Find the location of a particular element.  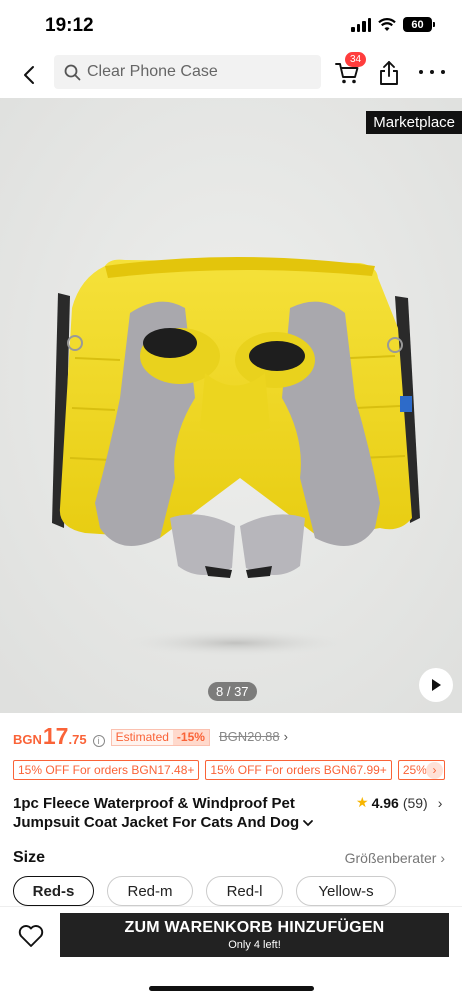

size-options: Red-s Red-m Red-l Yellow-s is located at coordinates (204, 891).